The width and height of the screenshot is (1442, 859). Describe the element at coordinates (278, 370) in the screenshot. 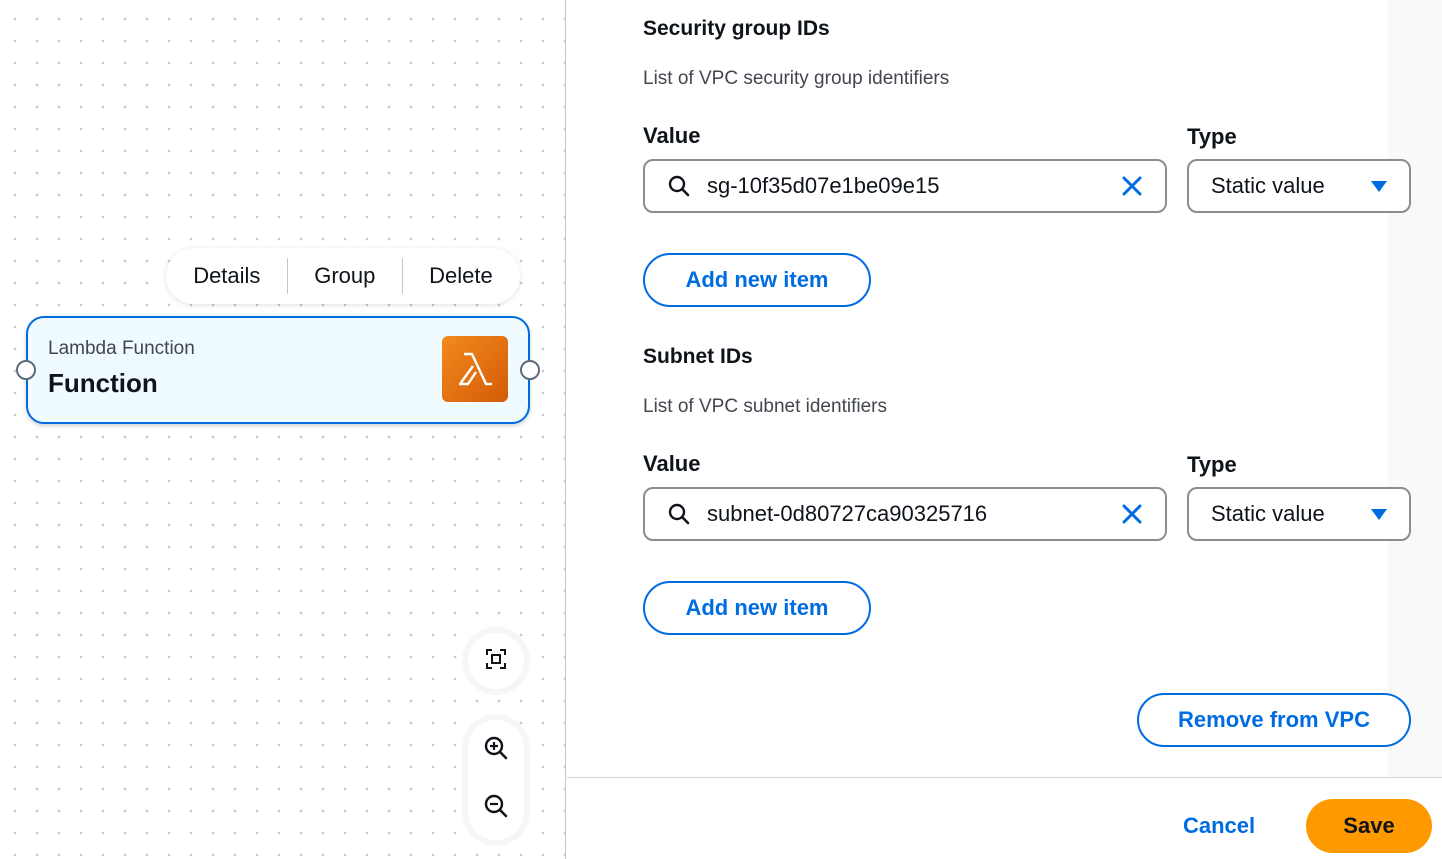

I see `lambda-function-node: Lambda Function Function` at that location.